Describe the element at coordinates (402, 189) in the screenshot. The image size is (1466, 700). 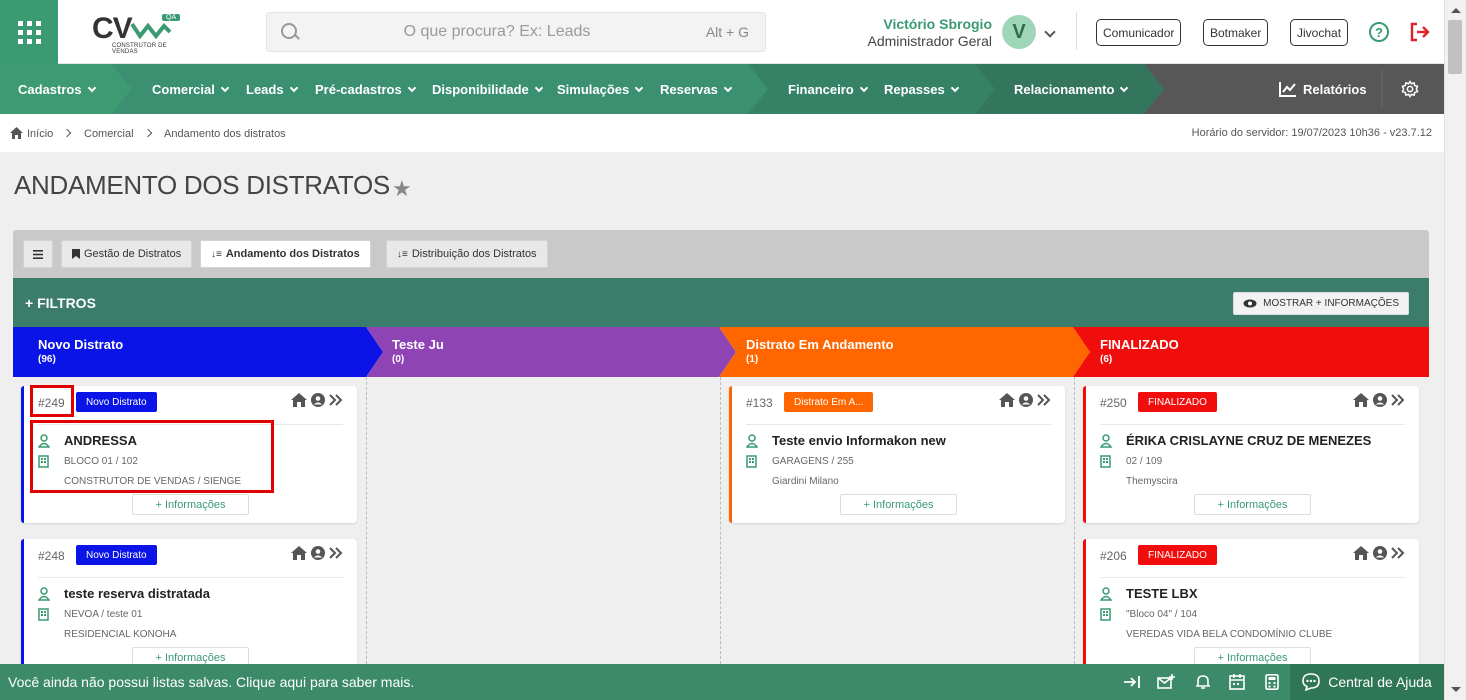
I see `favorite-star-icon: ★` at that location.